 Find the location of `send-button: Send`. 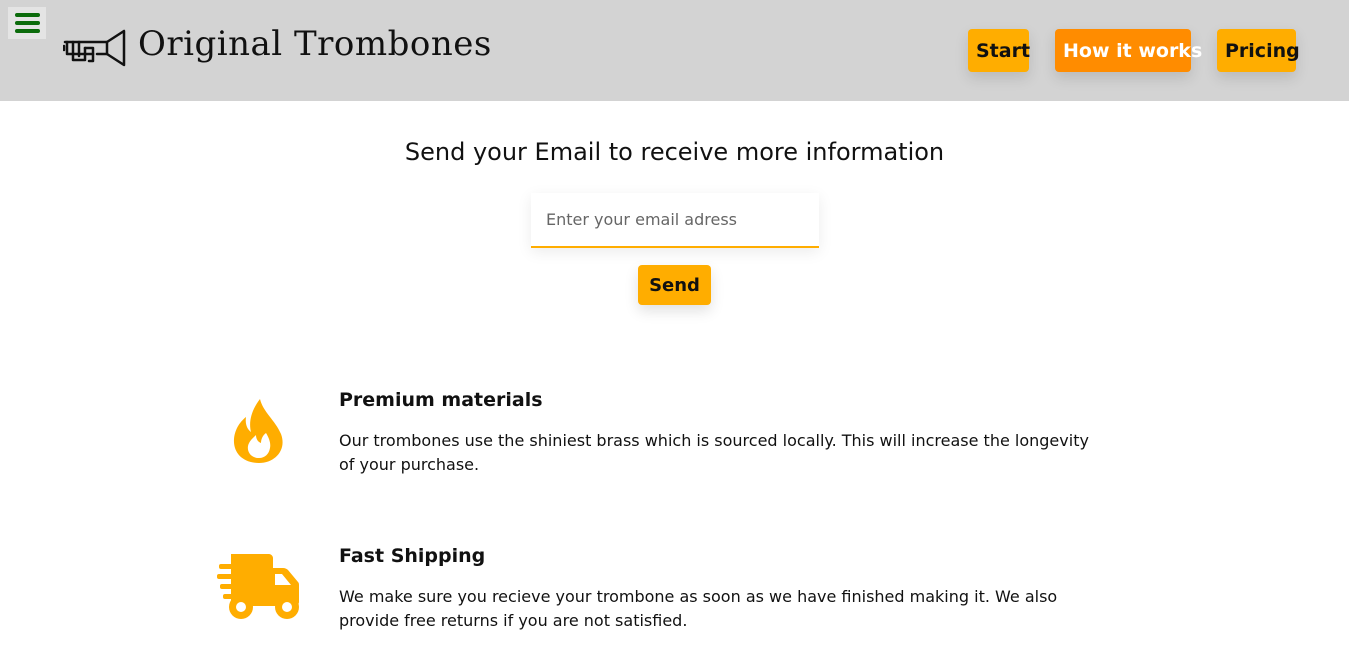

send-button: Send is located at coordinates (674, 285).